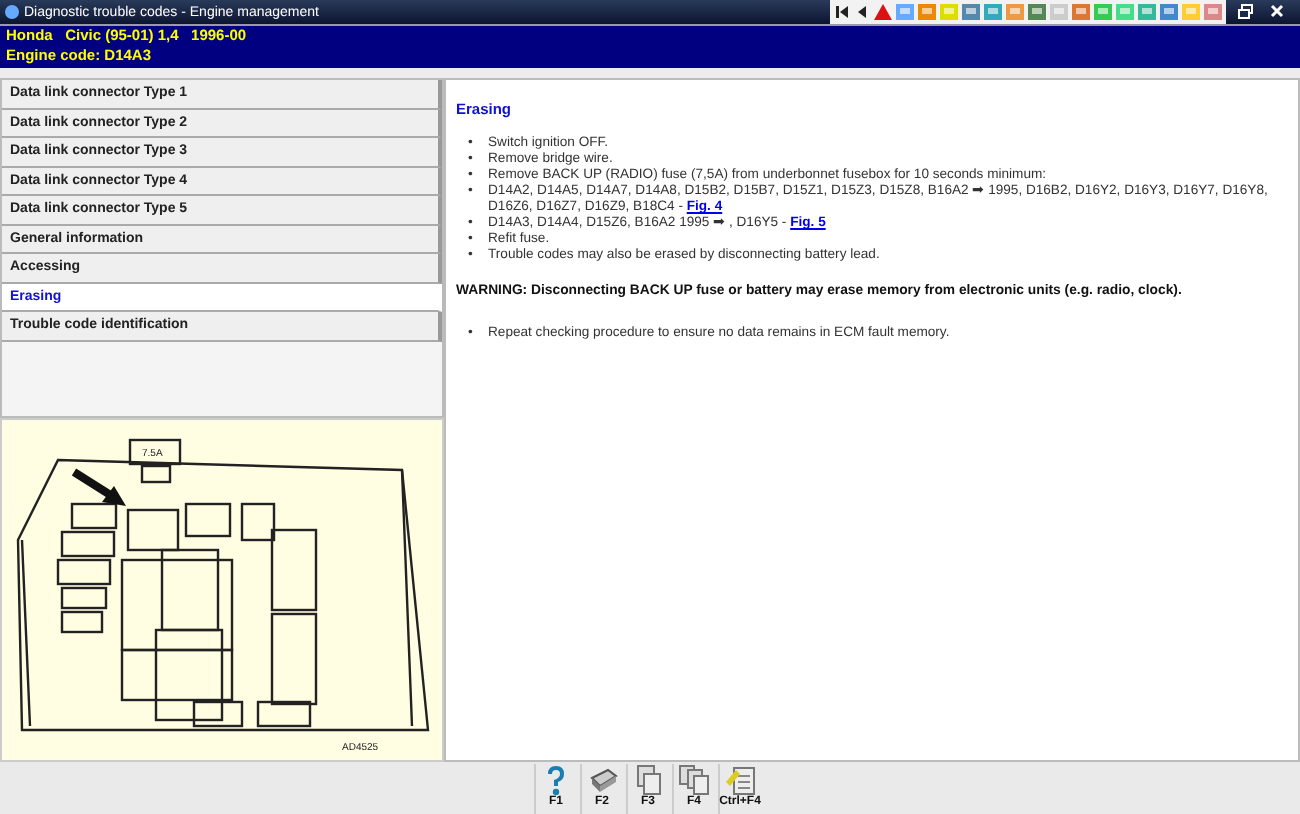 The height and width of the screenshot is (814, 1300). I want to click on printer-icon, so click(602, 780).